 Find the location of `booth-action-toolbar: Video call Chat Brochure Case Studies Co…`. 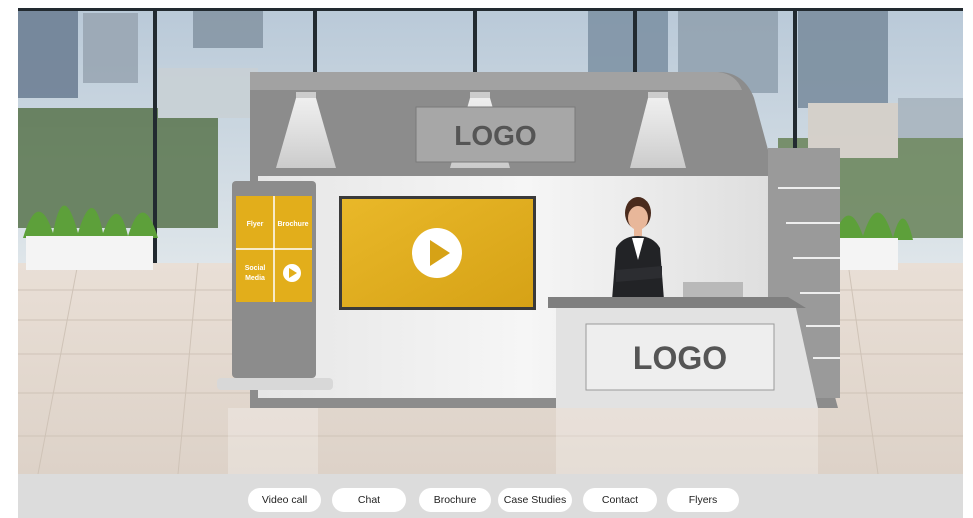

booth-action-toolbar: Video call Chat Brochure Case Studies Co… is located at coordinates (490, 496).